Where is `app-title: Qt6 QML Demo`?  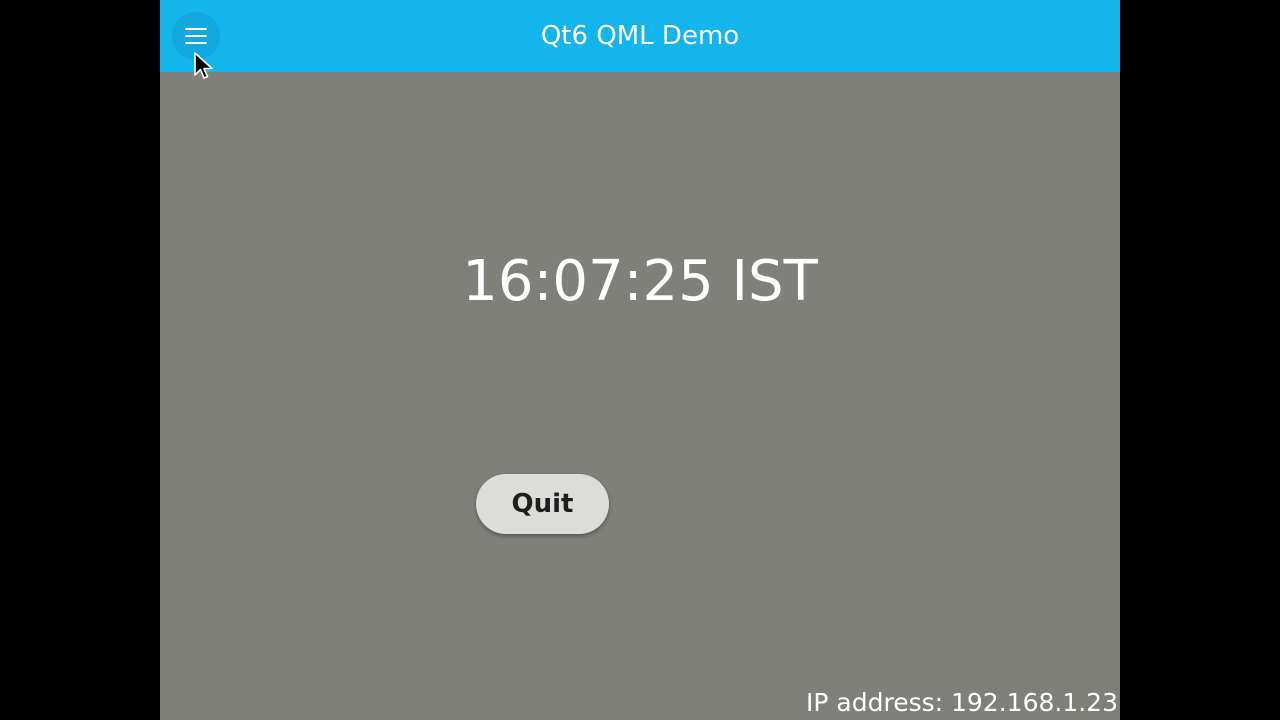
app-title: Qt6 QML Demo is located at coordinates (640, 36).